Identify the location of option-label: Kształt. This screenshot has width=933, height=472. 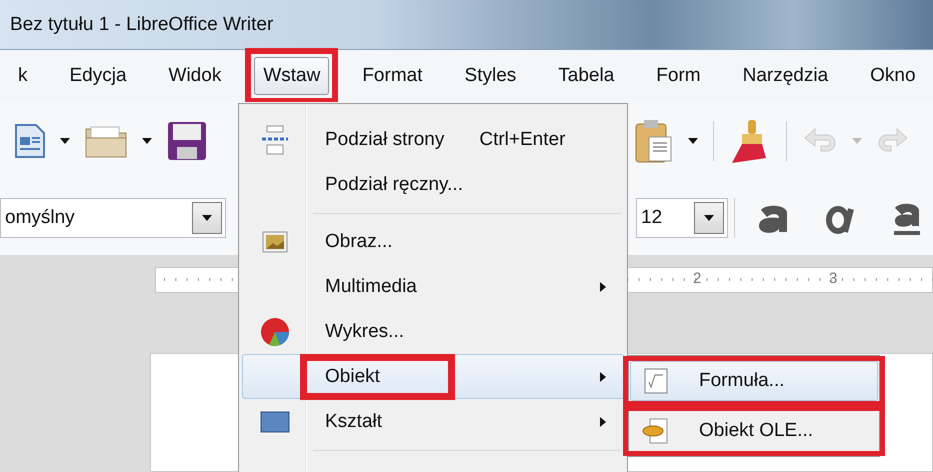
(354, 421).